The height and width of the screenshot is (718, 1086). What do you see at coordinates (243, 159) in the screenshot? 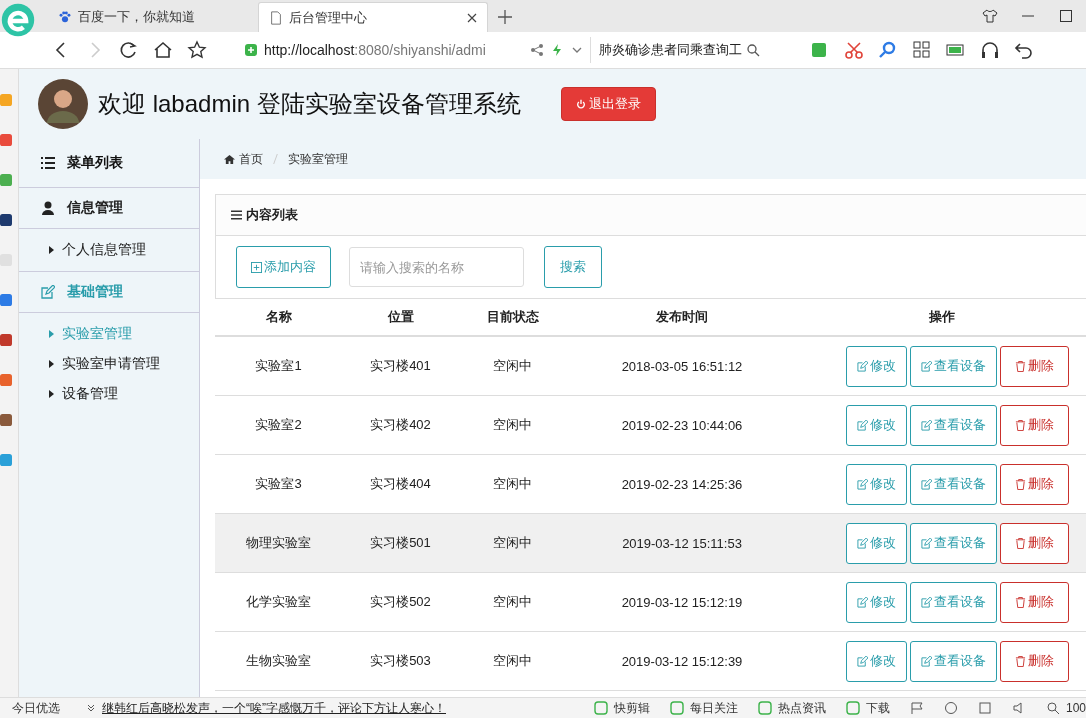
I see `breadcrumb-link: 首页` at bounding box center [243, 159].